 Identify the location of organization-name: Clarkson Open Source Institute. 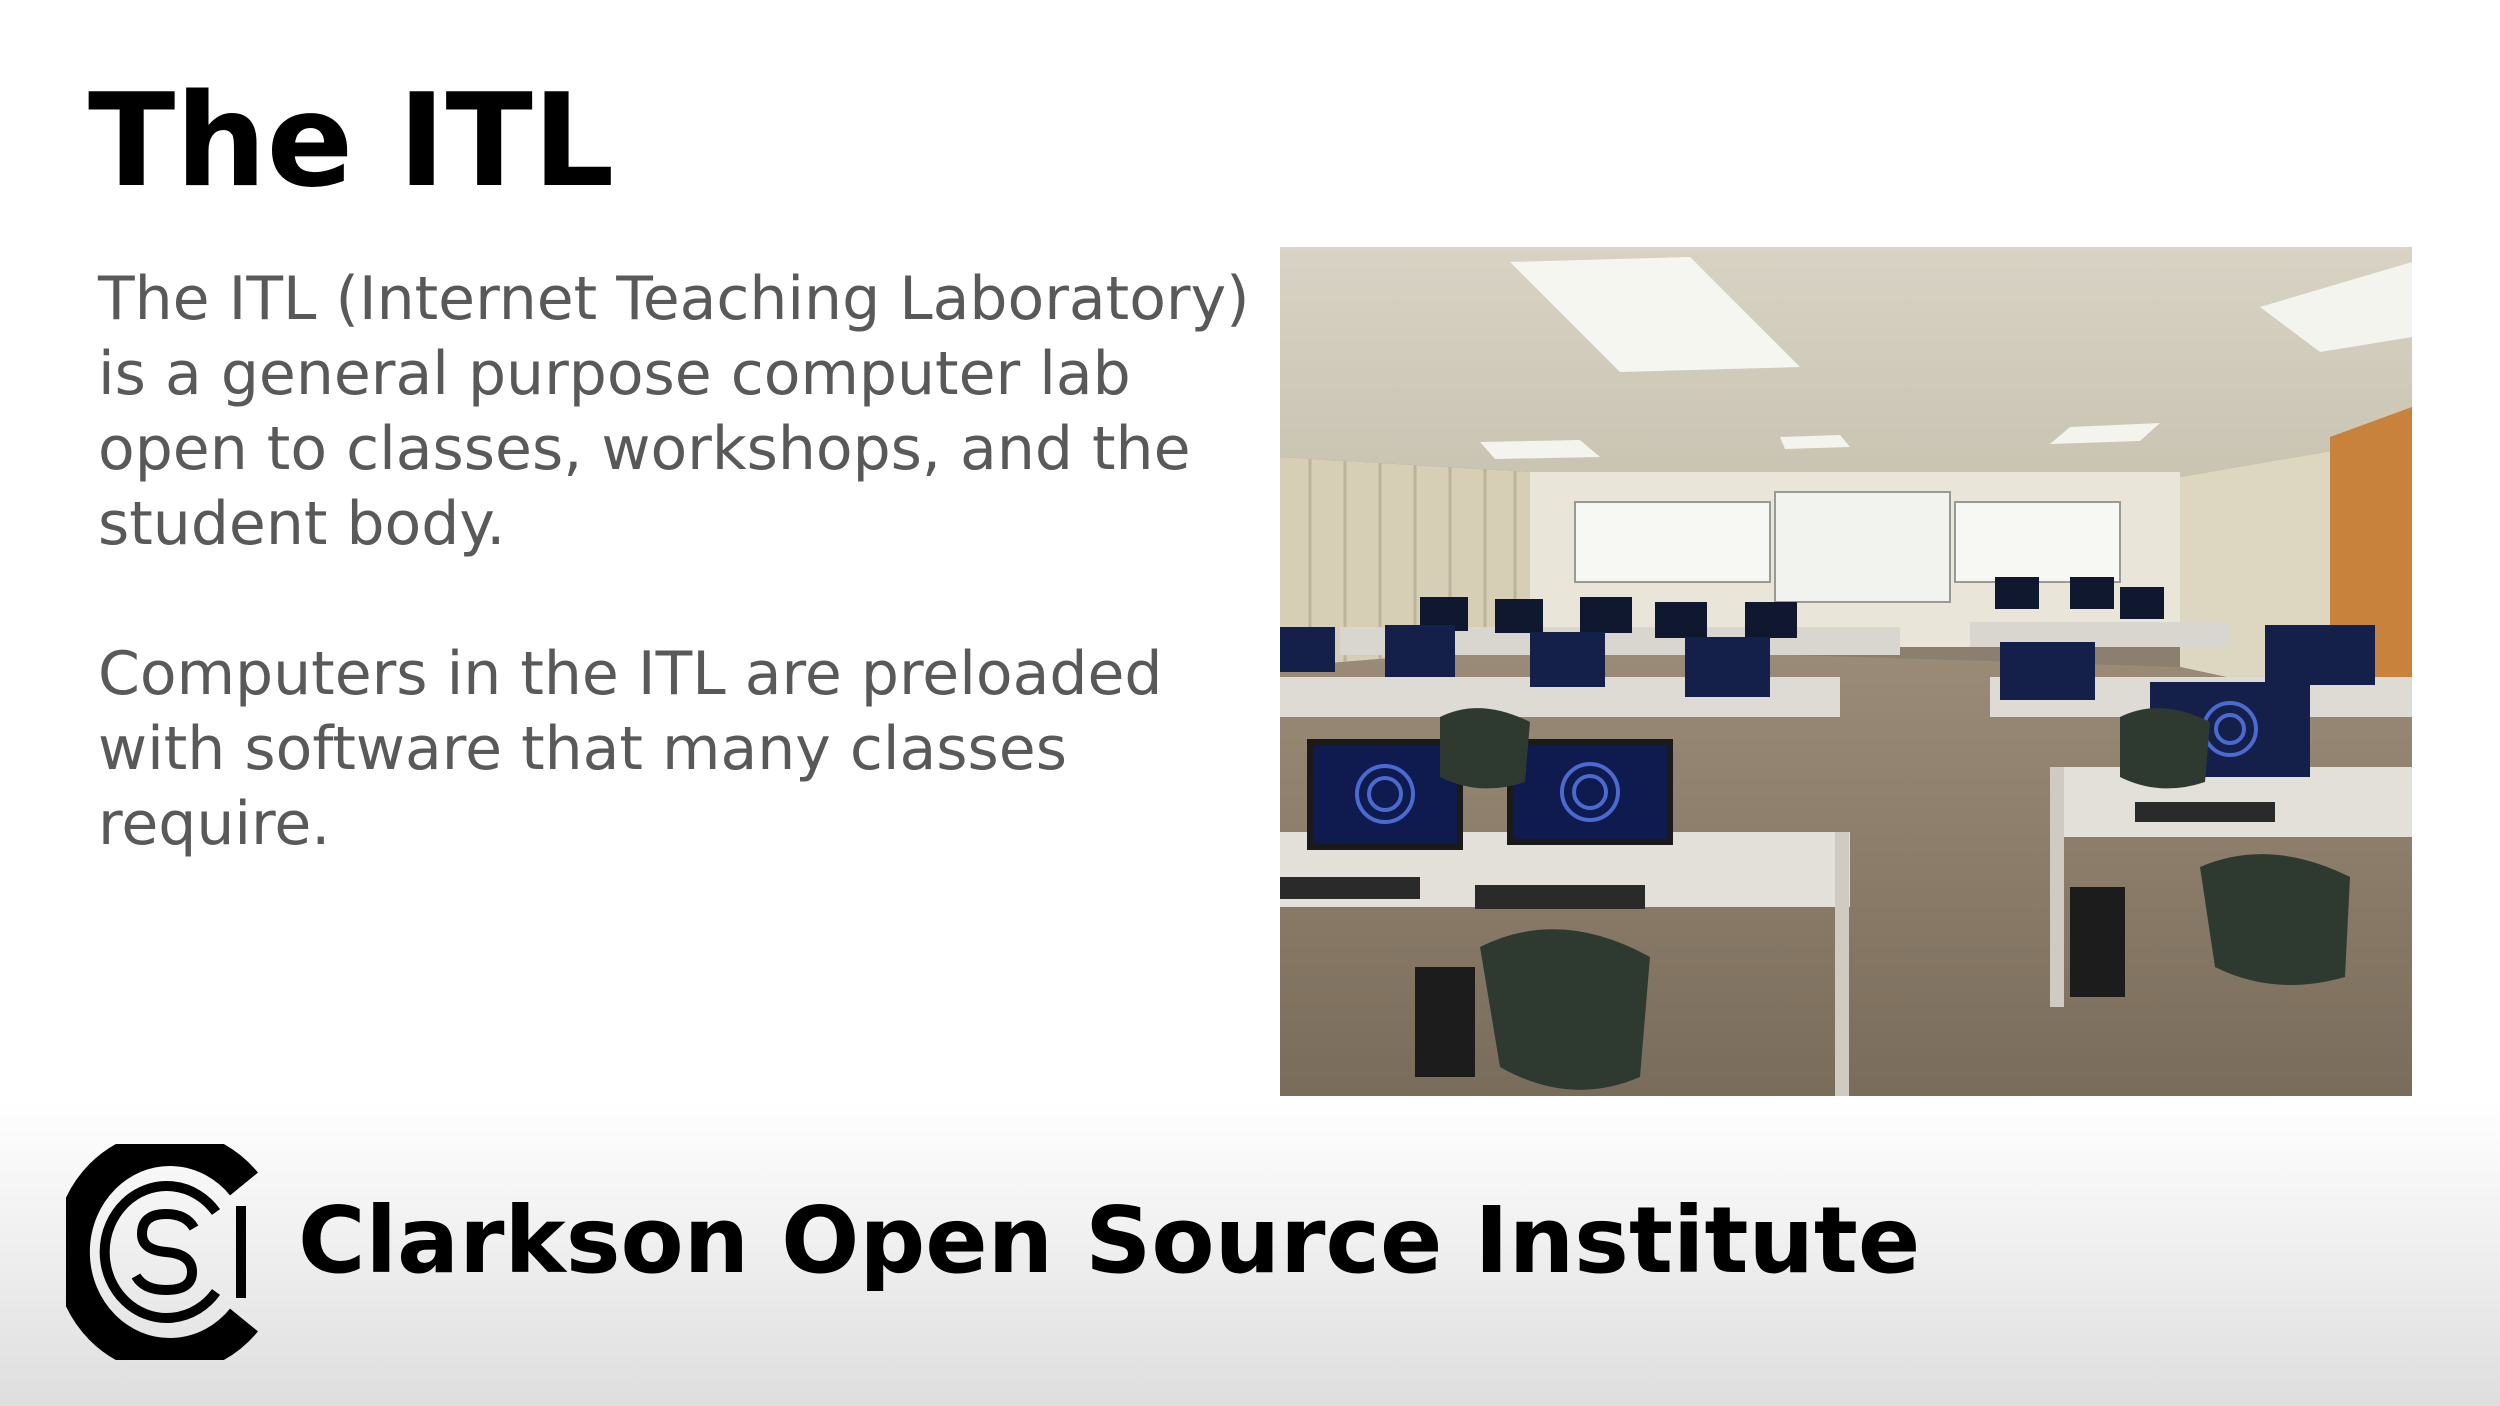
(1109, 1240).